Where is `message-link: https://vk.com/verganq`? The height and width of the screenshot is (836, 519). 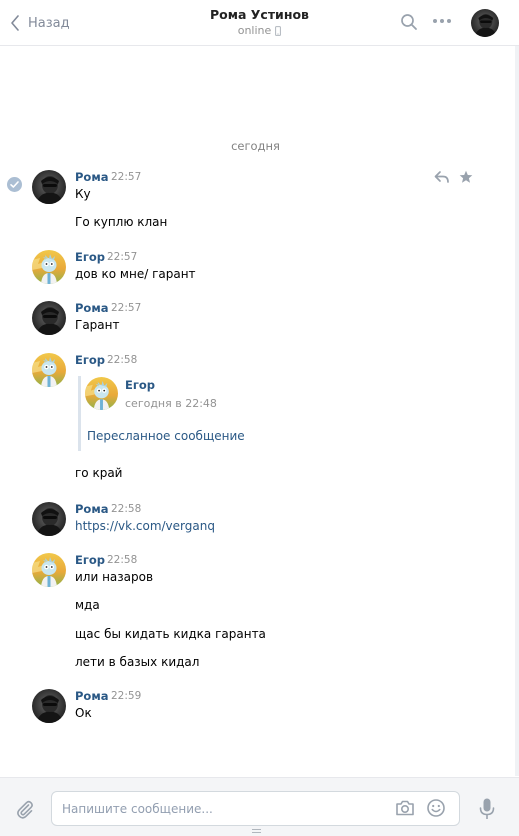
message-link: https://vk.com/verganq is located at coordinates (145, 526).